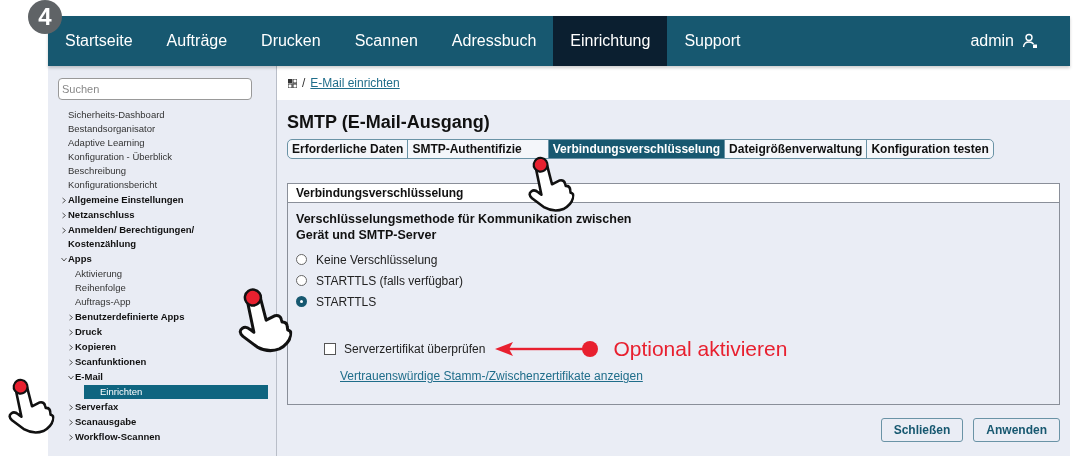 This screenshot has height=456, width=1077. Describe the element at coordinates (97, 171) in the screenshot. I see `menu-item: Beschreibung` at that location.